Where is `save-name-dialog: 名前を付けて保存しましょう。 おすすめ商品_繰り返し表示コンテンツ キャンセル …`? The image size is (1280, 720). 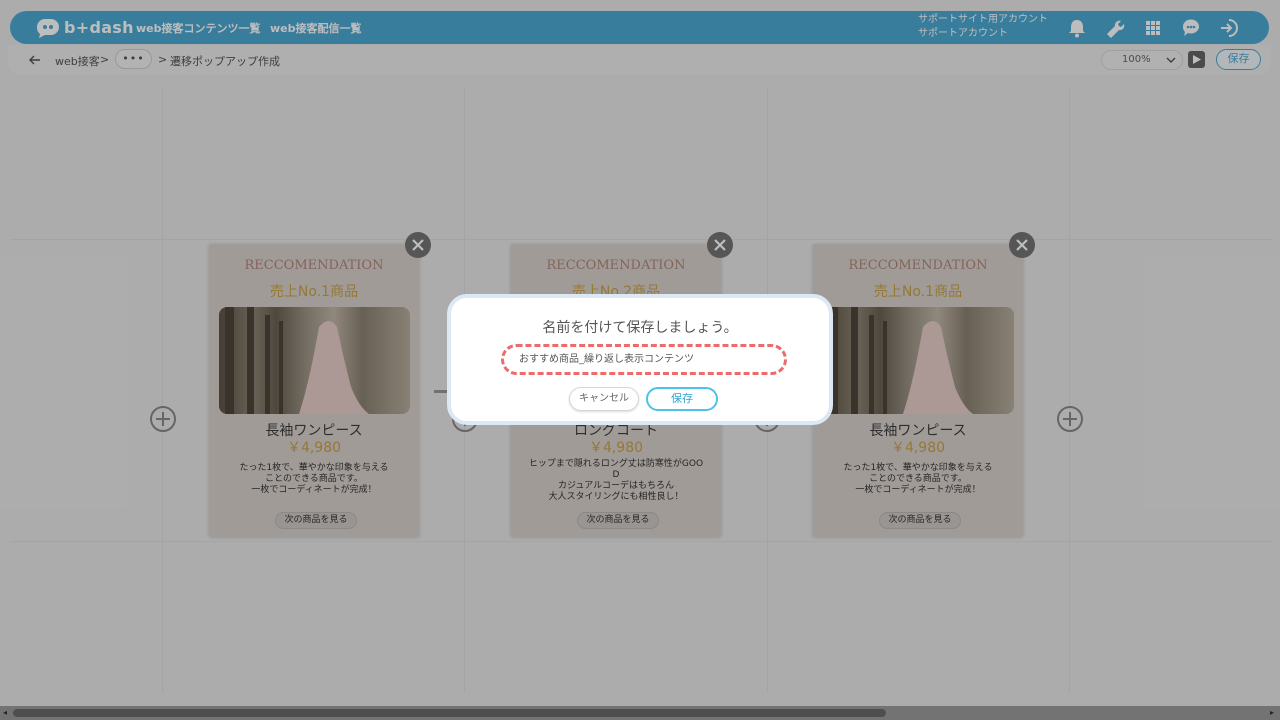
save-name-dialog: 名前を付けて保存しましょう。 おすすめ商品_繰り返し表示コンテンツ キャンセル … is located at coordinates (640, 359).